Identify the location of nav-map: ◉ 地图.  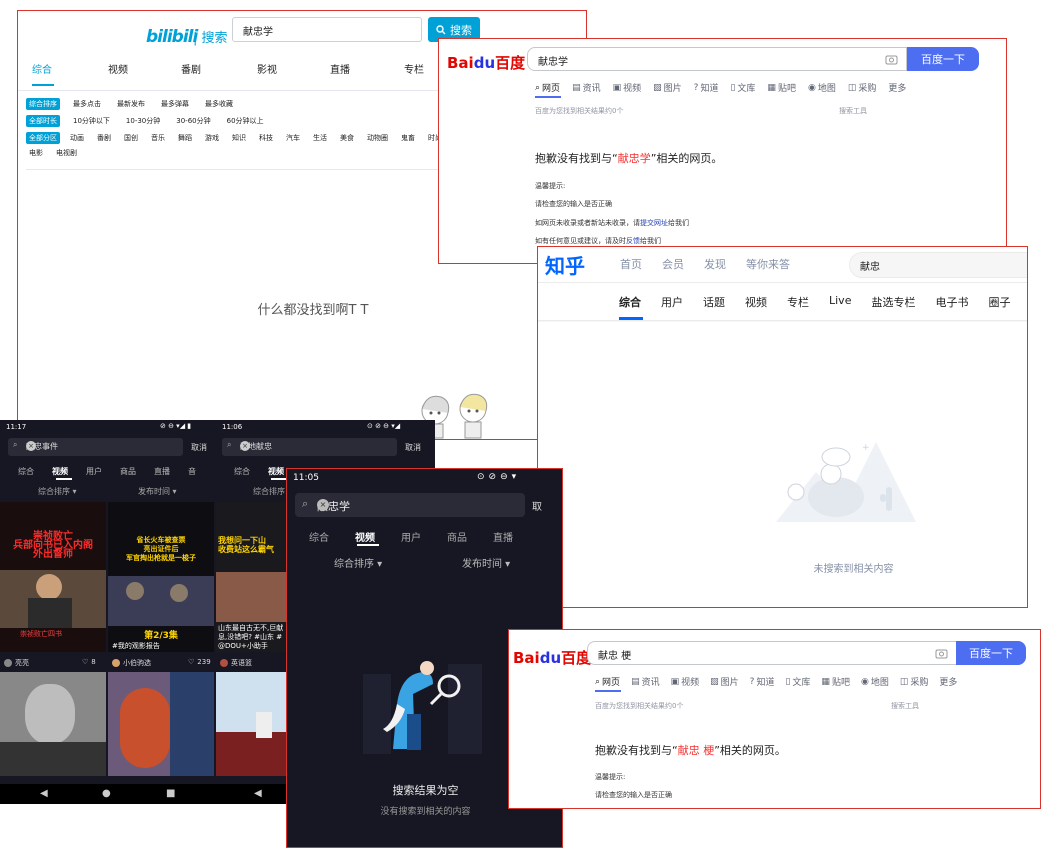
(822, 88).